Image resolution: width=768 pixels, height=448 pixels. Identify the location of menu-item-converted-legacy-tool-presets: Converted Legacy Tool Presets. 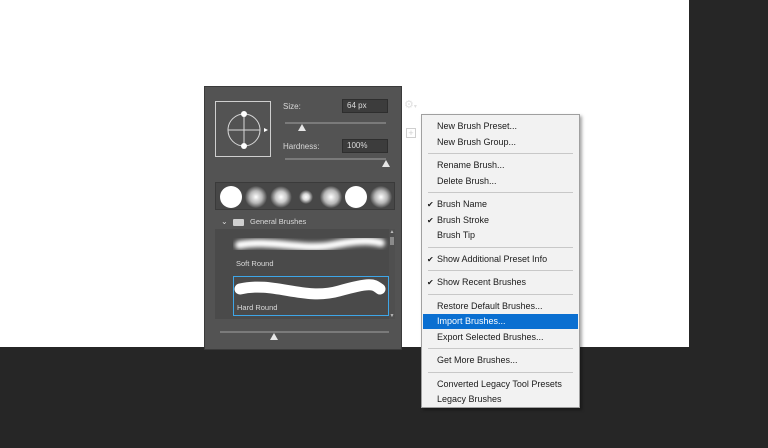
(500, 384).